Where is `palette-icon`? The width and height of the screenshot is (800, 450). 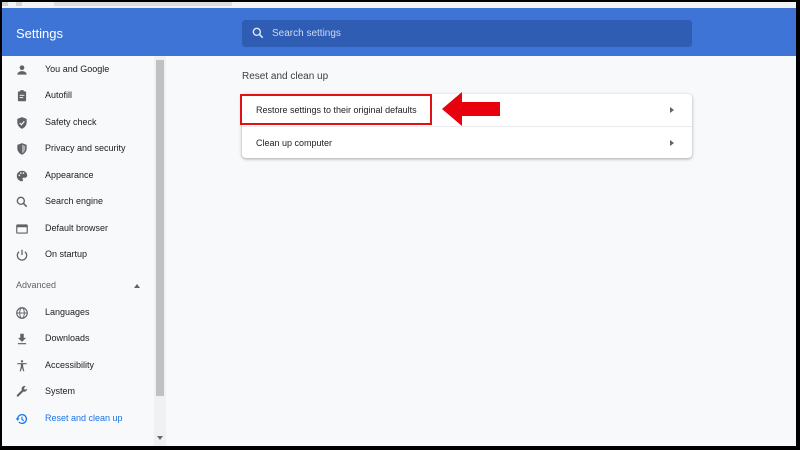
palette-icon is located at coordinates (22, 176).